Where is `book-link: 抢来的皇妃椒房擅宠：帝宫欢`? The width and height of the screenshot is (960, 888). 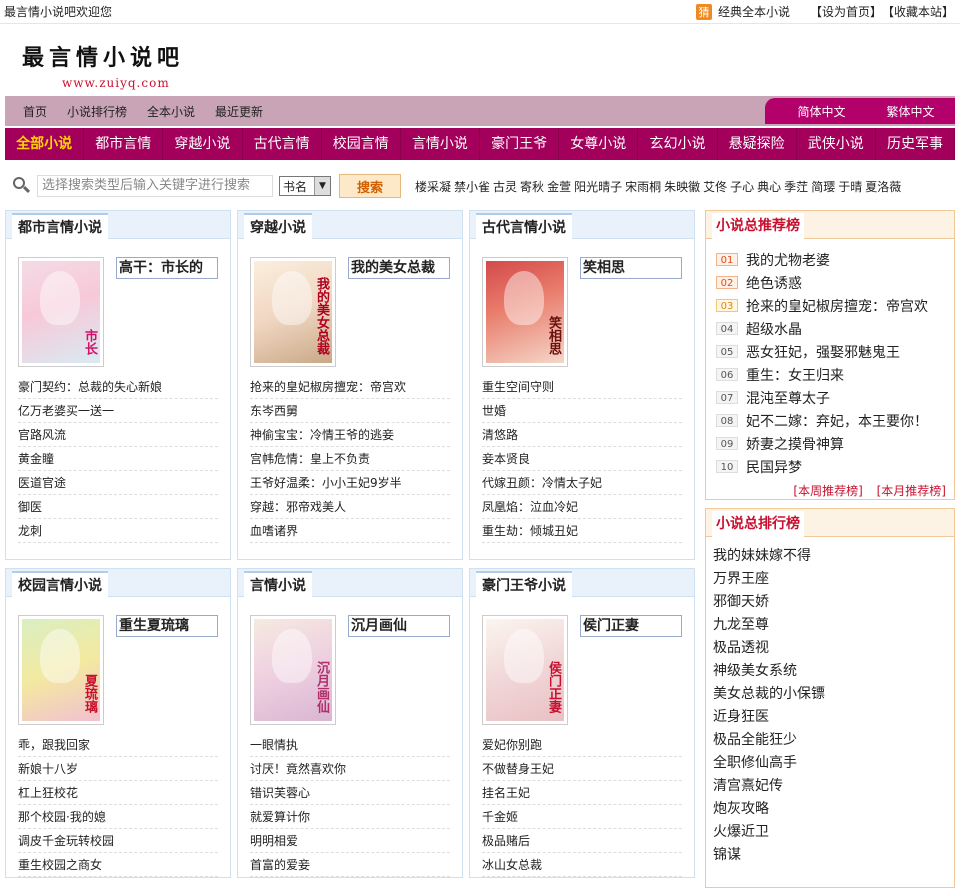 book-link: 抢来的皇妃椒房擅宠：帝宫欢 is located at coordinates (350, 387).